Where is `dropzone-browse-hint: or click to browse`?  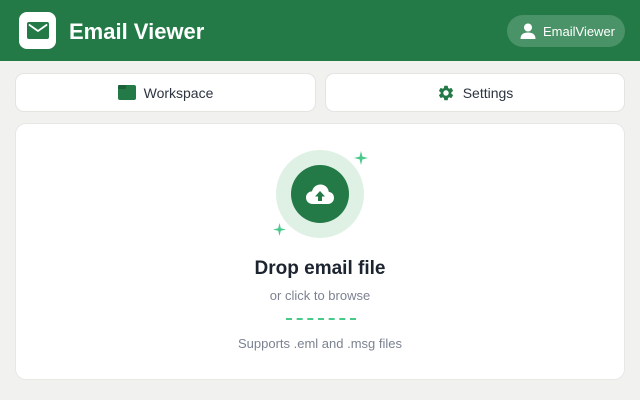 dropzone-browse-hint: or click to browse is located at coordinates (320, 295).